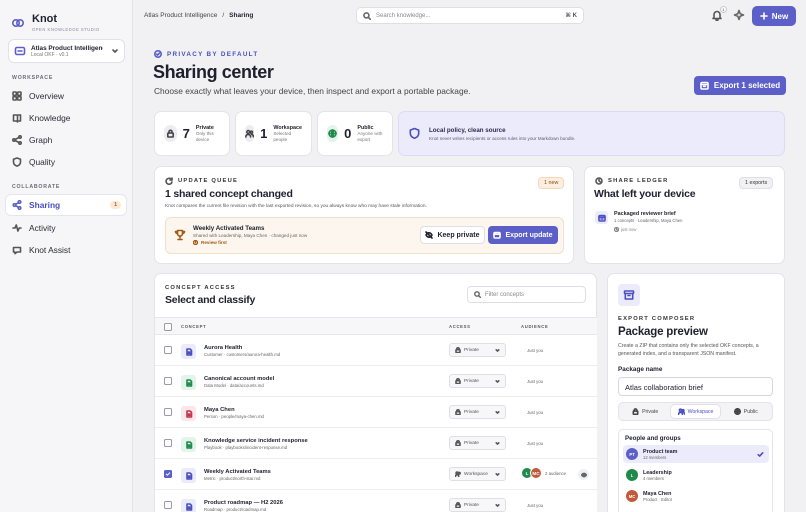 The image size is (806, 512). What do you see at coordinates (471, 443) in the screenshot?
I see `access-label: Private` at bounding box center [471, 443].